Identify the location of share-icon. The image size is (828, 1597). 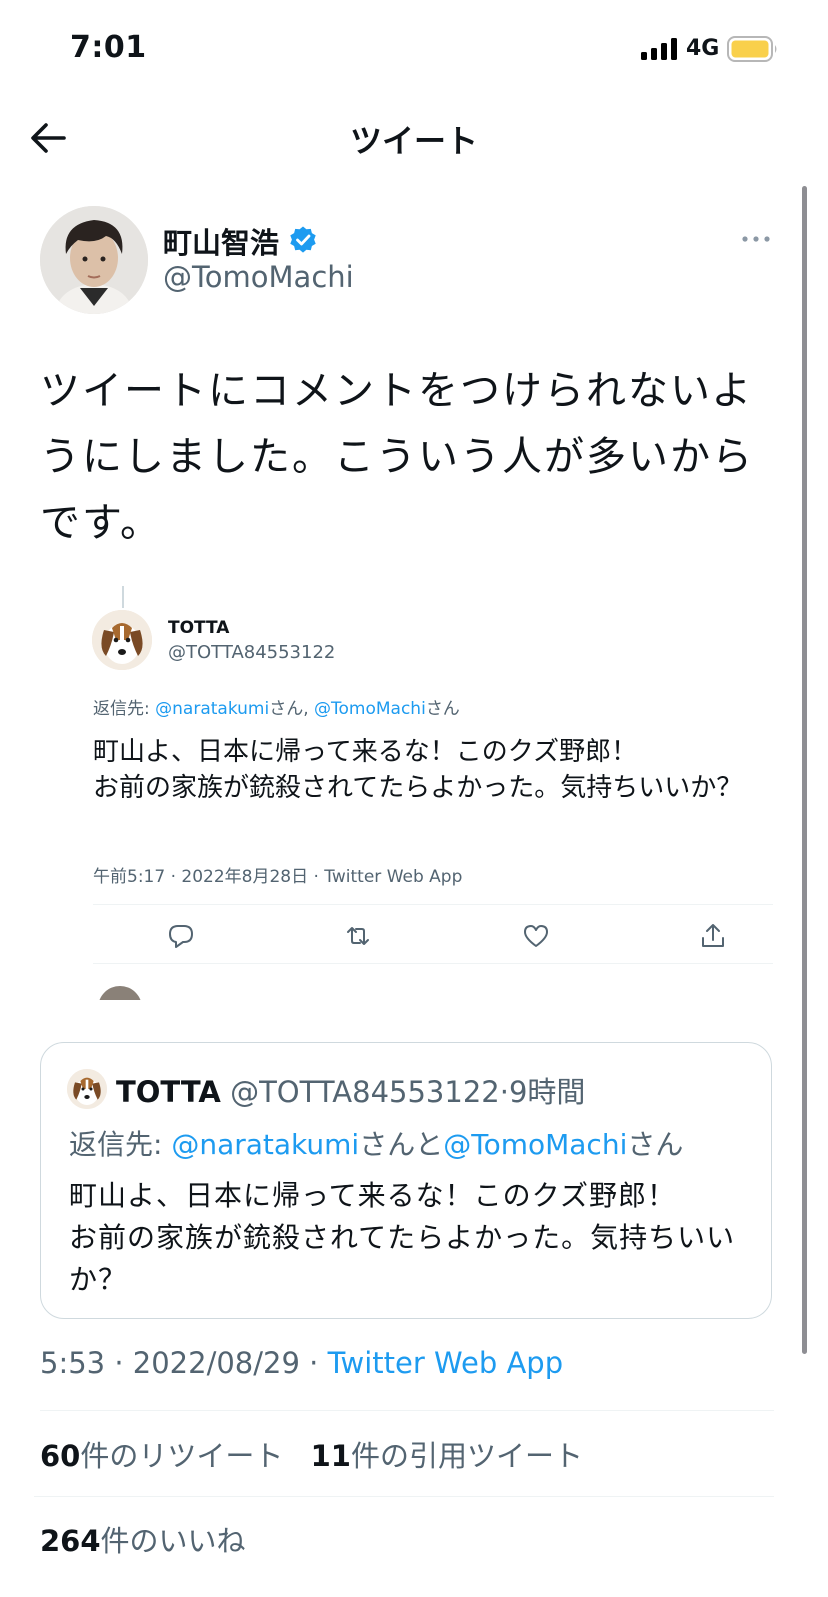
(713, 935).